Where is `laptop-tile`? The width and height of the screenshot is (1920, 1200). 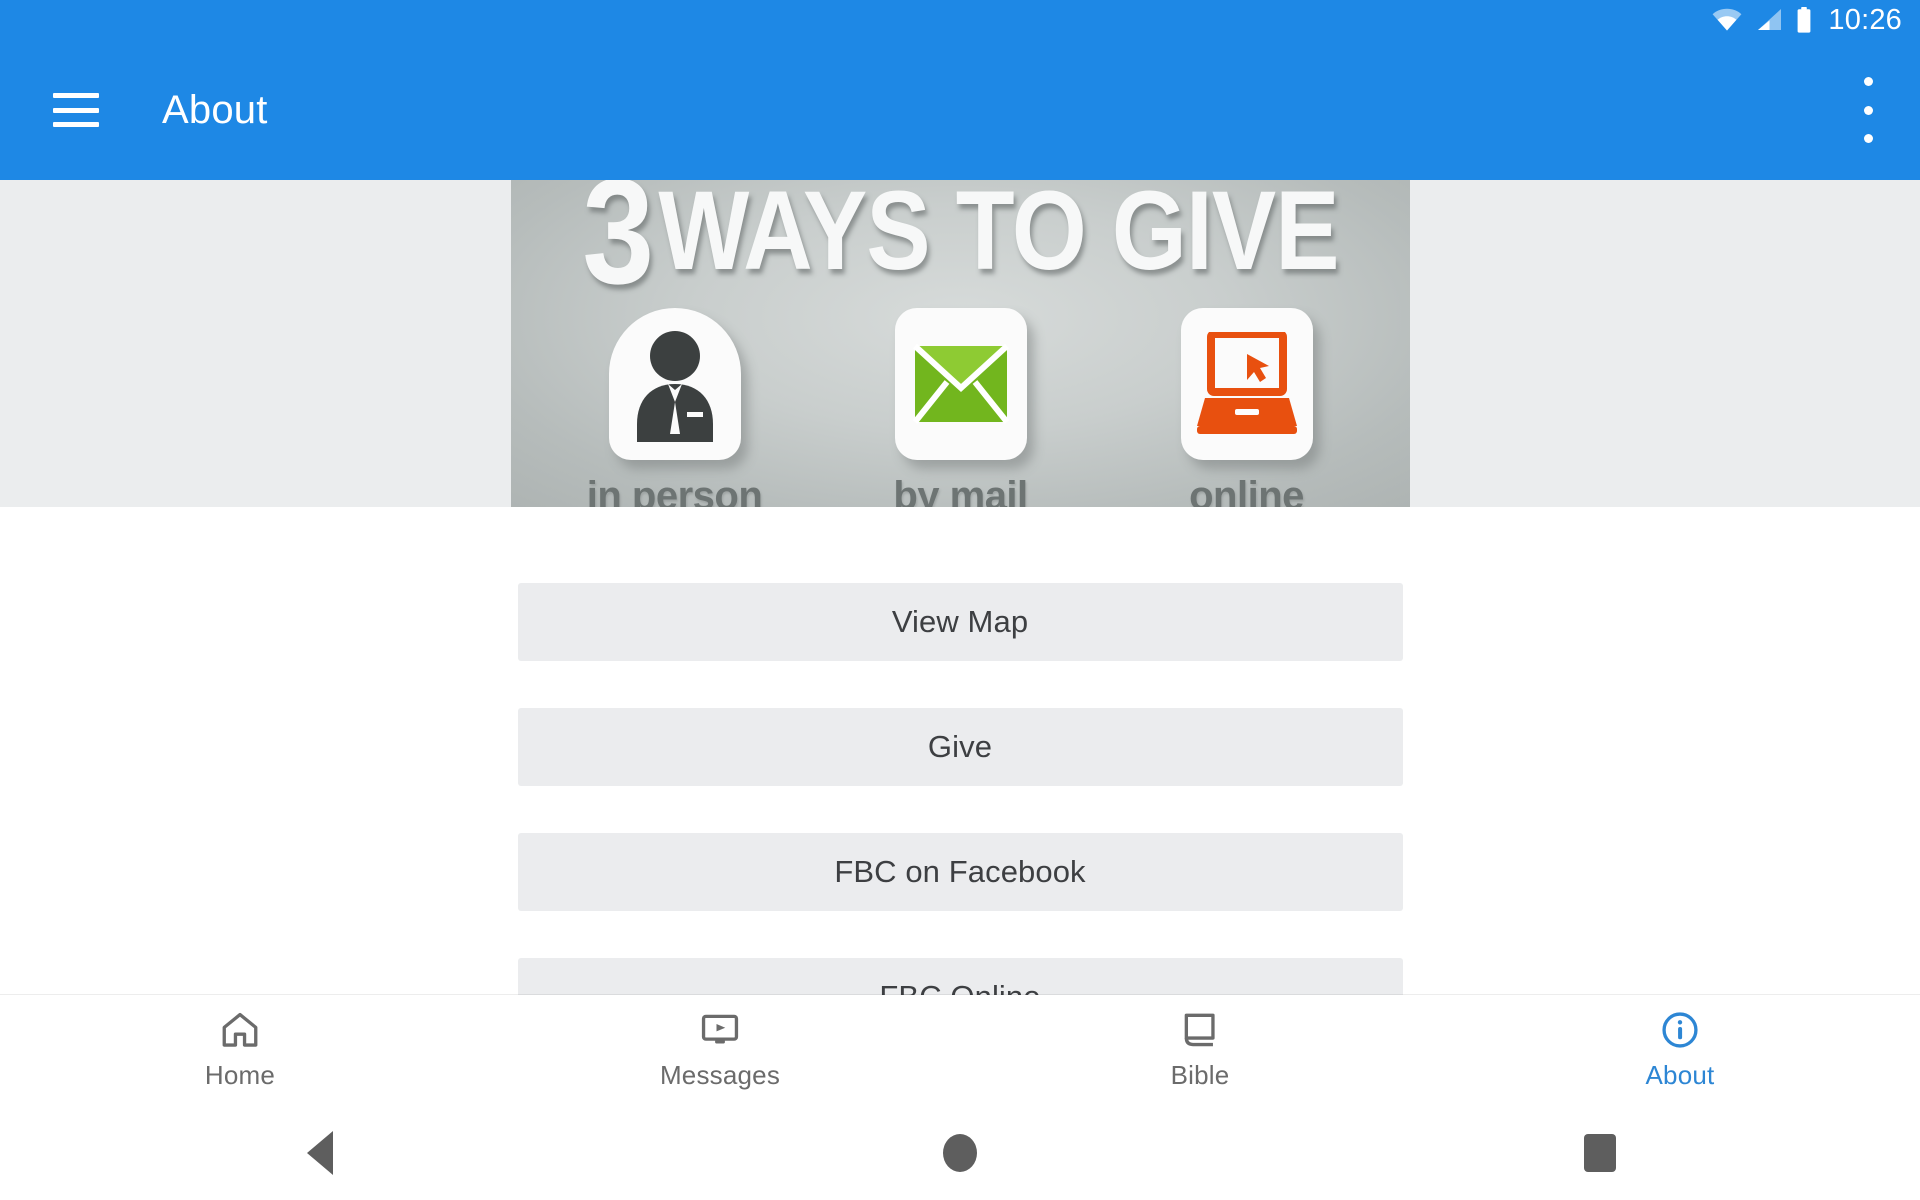
laptop-tile is located at coordinates (1246, 384).